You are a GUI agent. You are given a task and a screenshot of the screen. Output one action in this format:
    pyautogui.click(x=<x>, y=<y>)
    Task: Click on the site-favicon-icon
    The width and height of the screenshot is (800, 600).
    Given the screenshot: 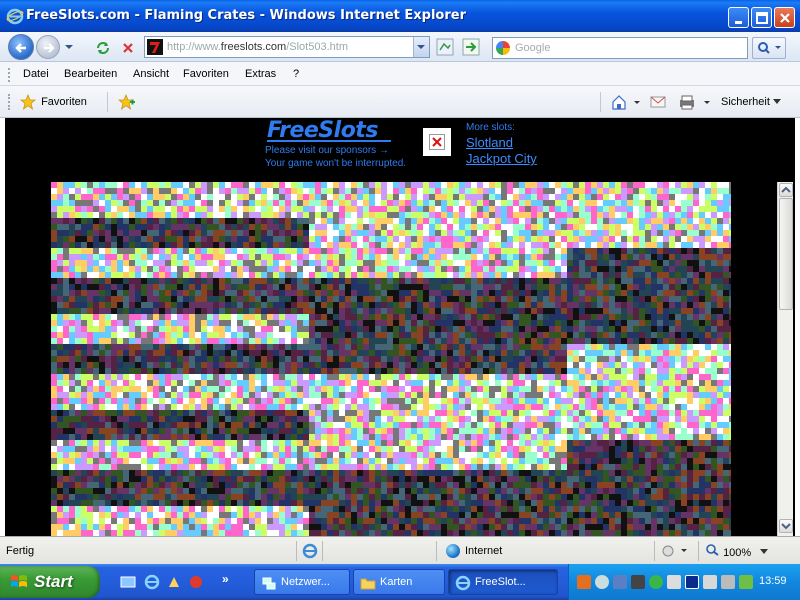 What is the action you would take?
    pyautogui.click(x=155, y=47)
    